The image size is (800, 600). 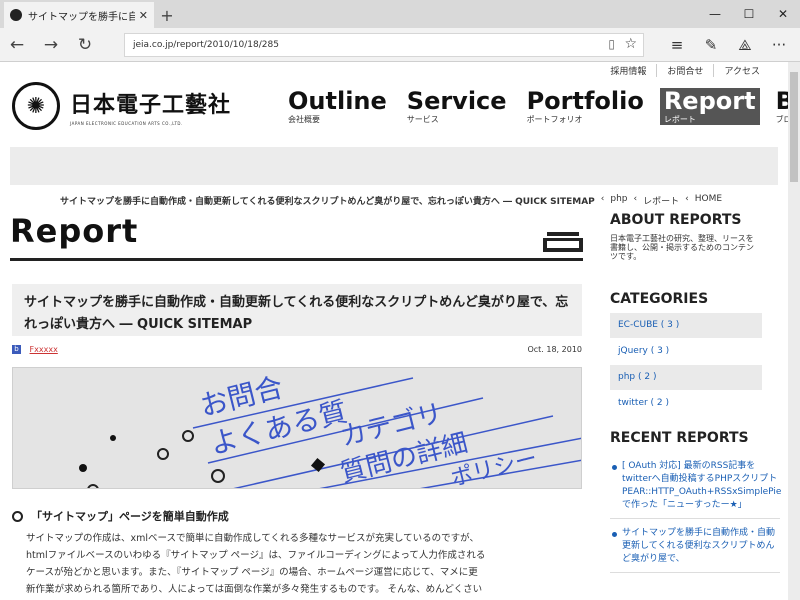 I want to click on browser-tab: サイトマップを勝手に自動作 ✕, so click(x=79, y=15).